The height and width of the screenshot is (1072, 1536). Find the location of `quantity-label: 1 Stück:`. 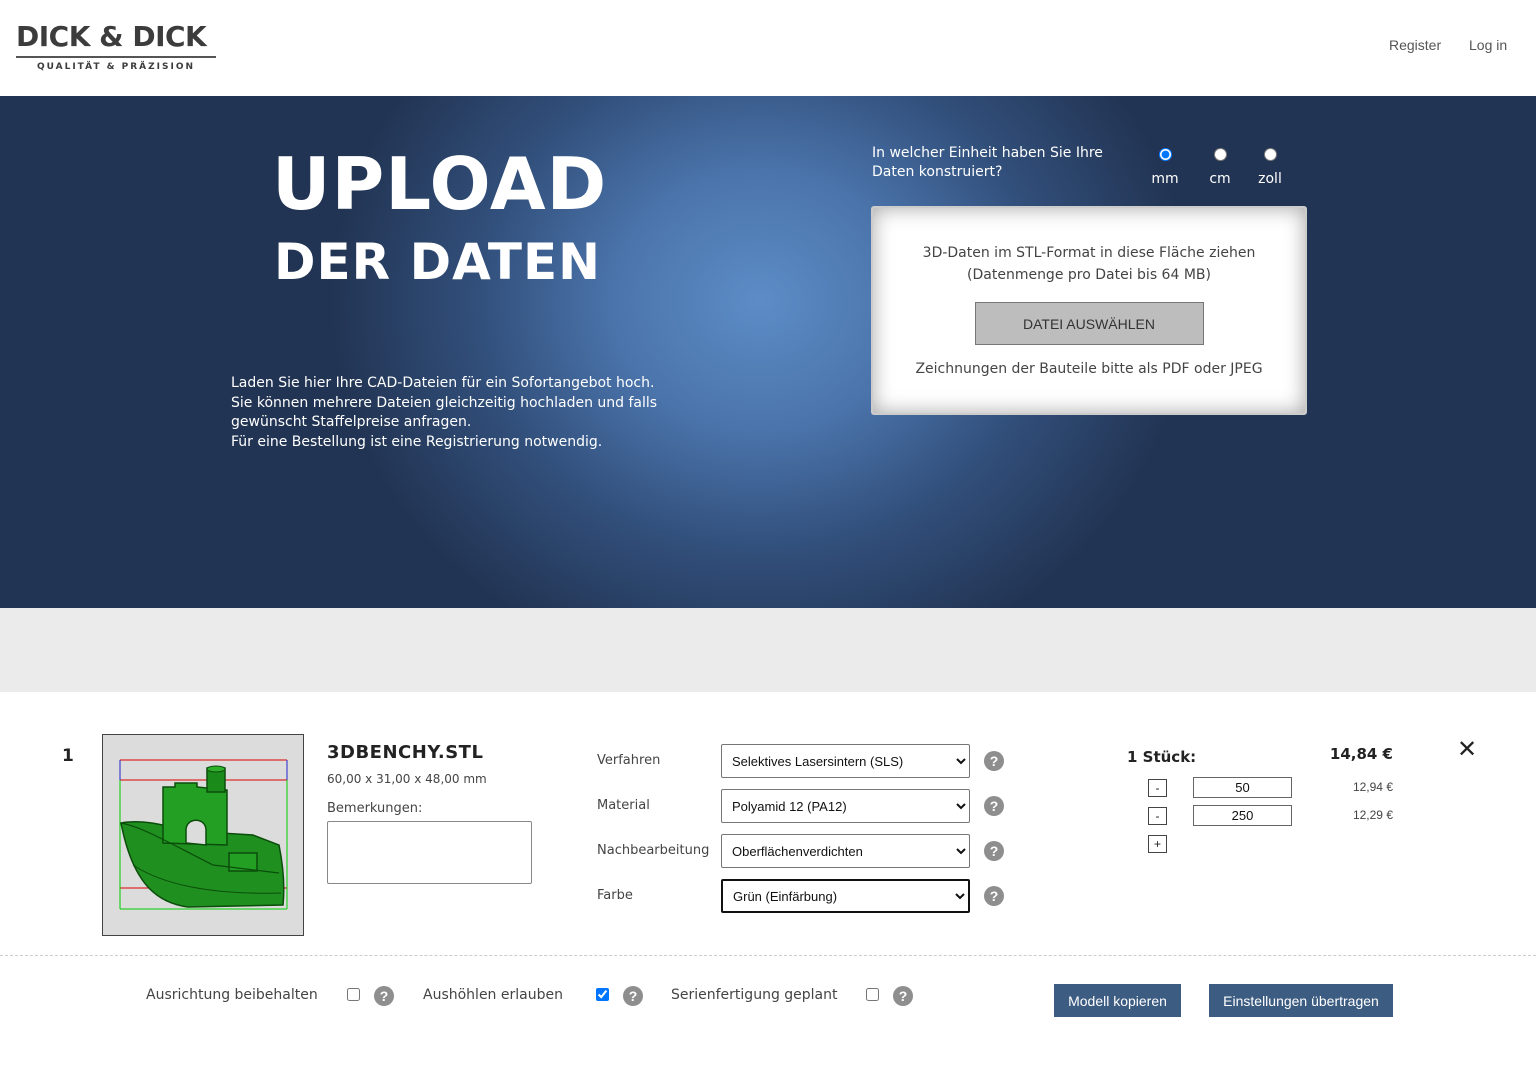

quantity-label: 1 Stück: is located at coordinates (1162, 757).